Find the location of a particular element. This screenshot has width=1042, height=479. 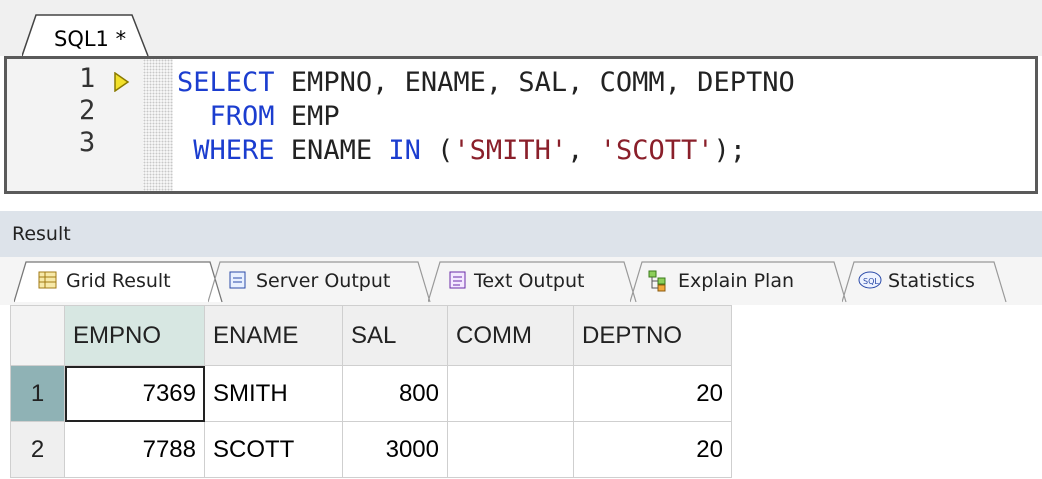

table-row: 2 7788 SCOTT 3000 20 is located at coordinates (371, 449).